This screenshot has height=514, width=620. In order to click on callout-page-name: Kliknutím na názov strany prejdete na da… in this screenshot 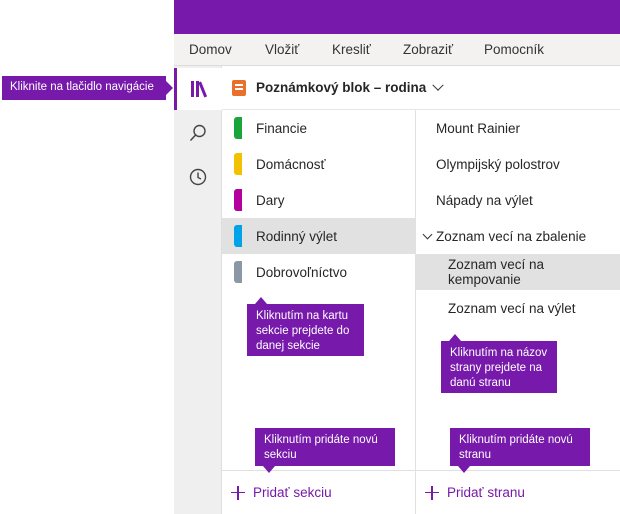, I will do `click(499, 363)`.